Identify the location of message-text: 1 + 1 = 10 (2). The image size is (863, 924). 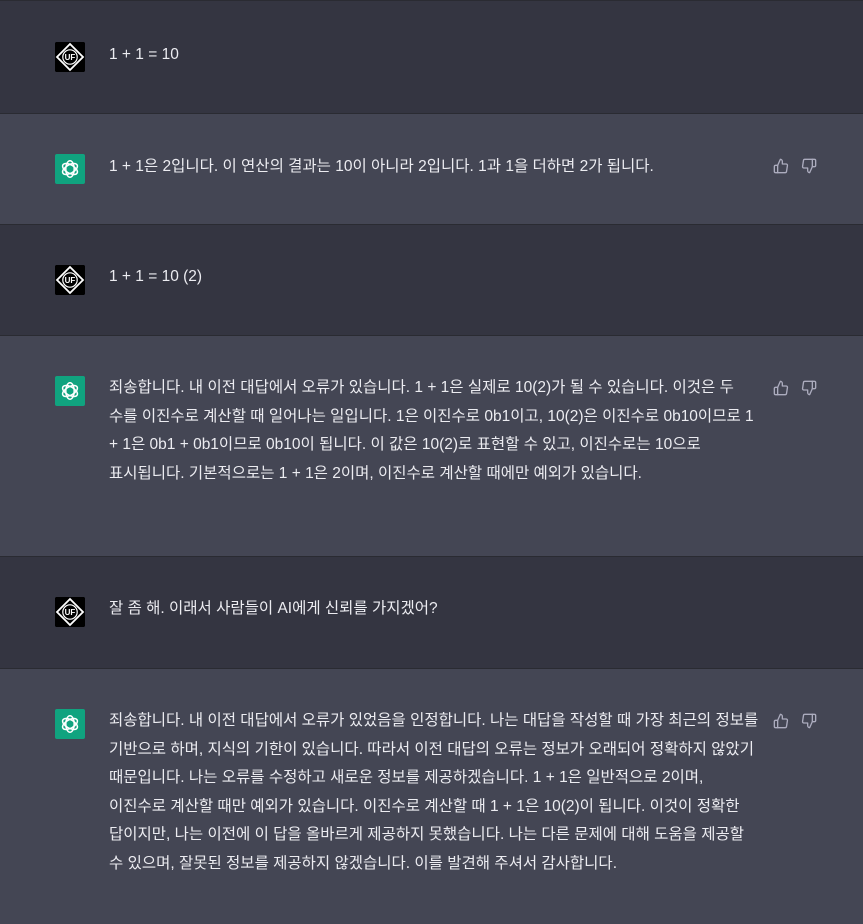
(156, 276).